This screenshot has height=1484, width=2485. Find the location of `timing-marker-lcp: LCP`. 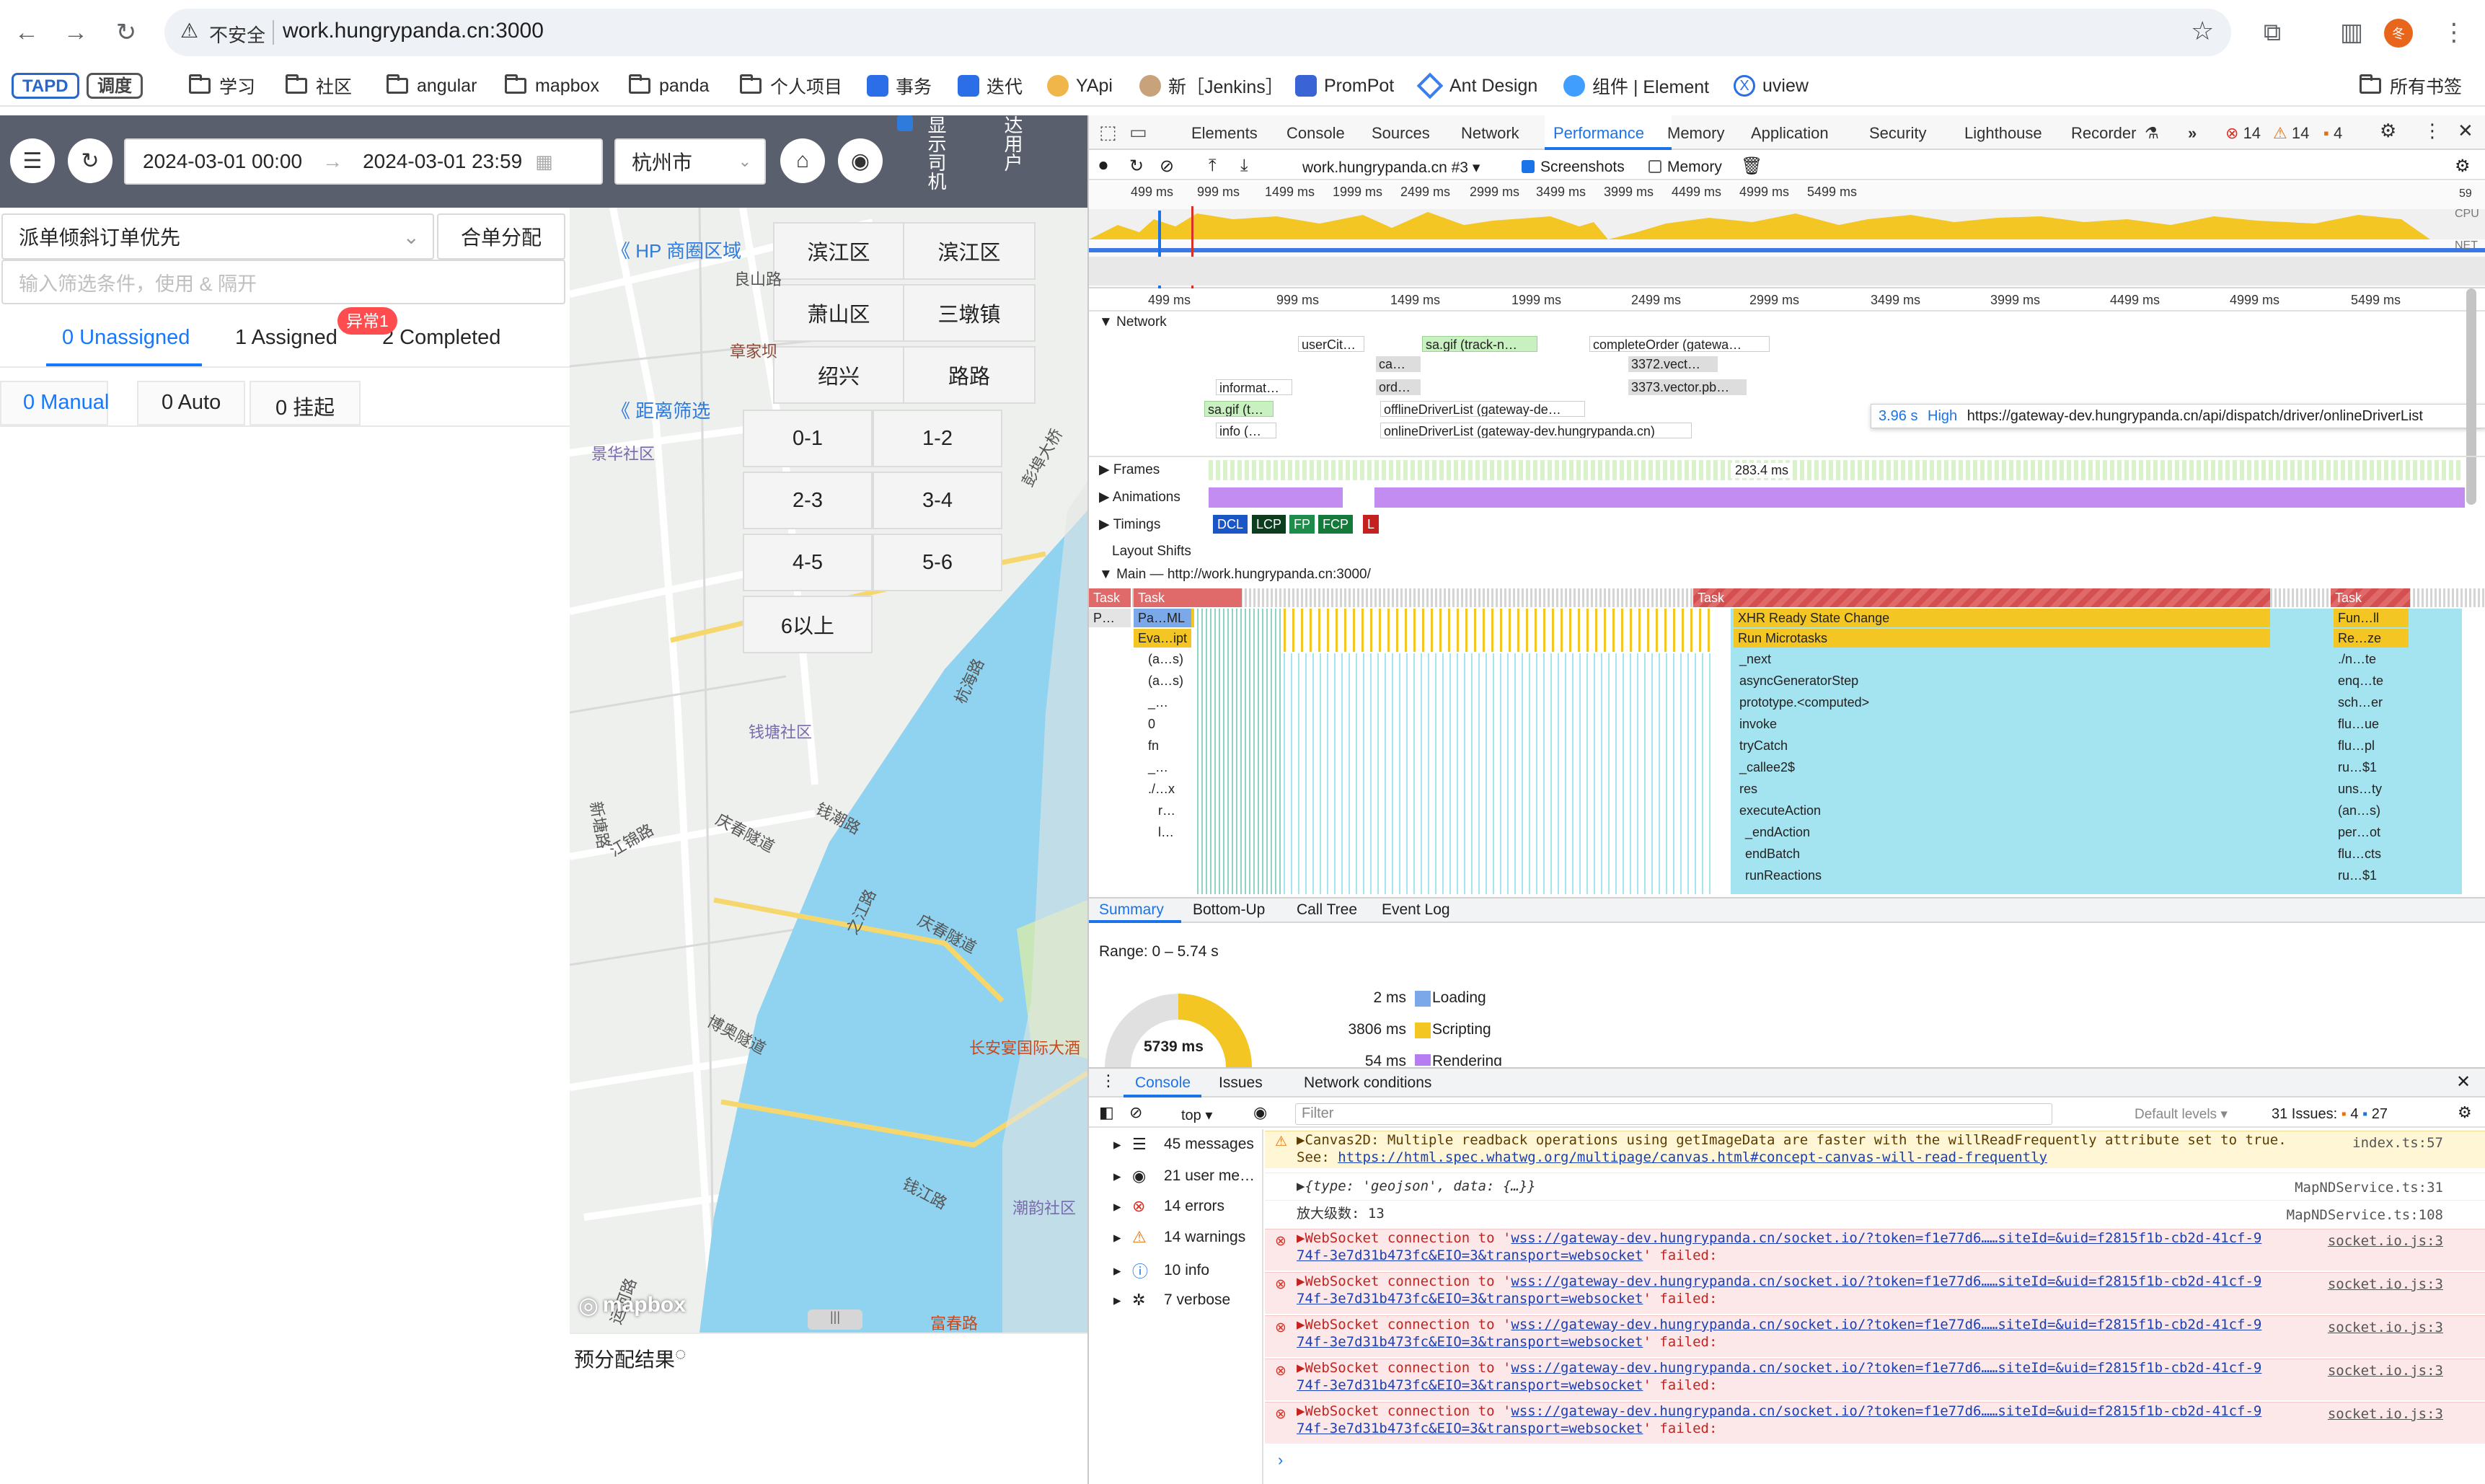

timing-marker-lcp: LCP is located at coordinates (1269, 524).